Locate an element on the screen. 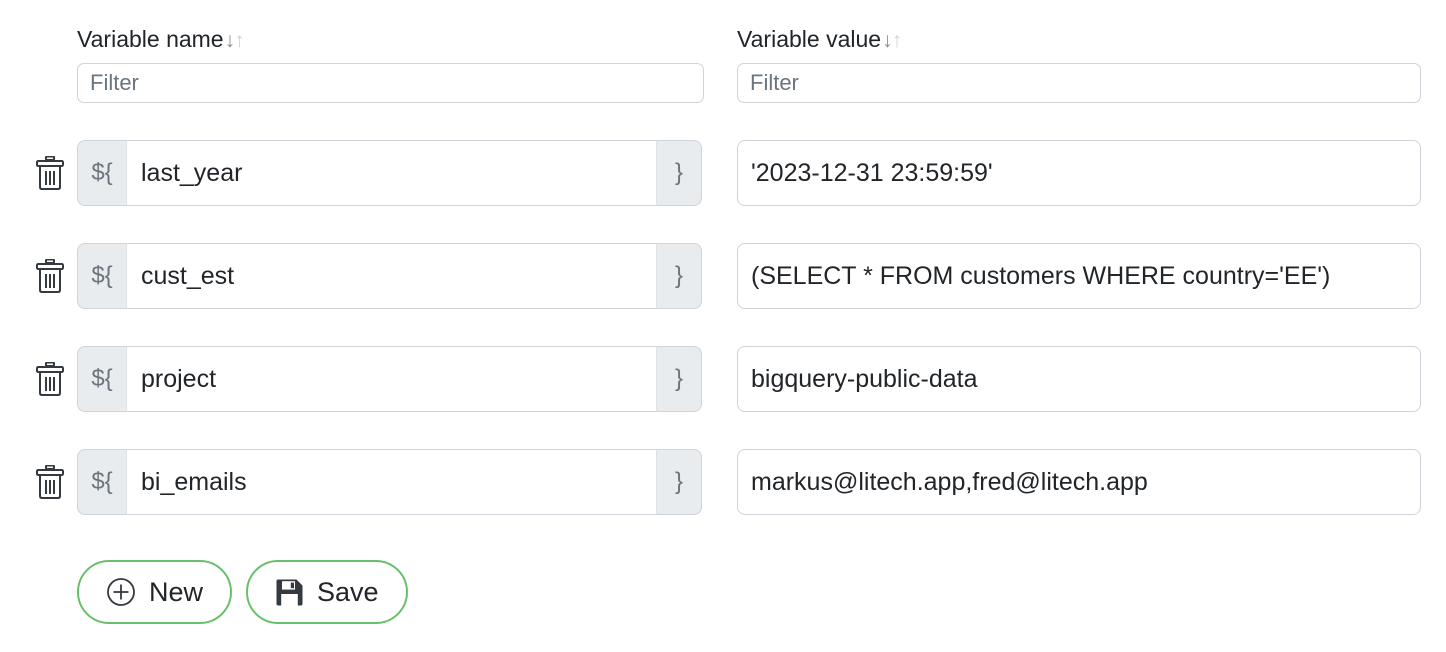  save-button: Save is located at coordinates (327, 592).